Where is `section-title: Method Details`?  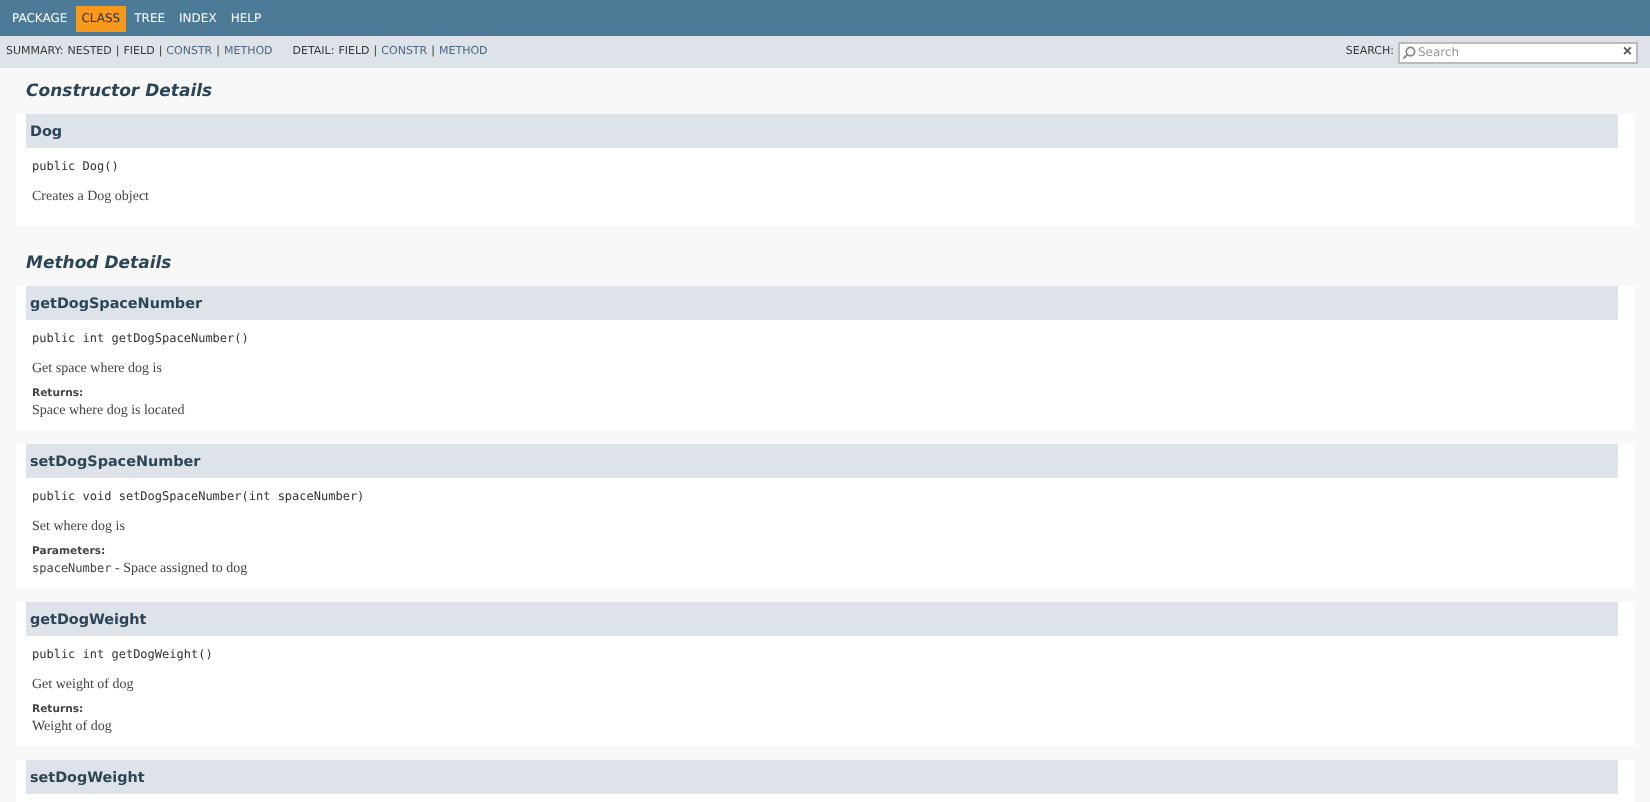 section-title: Method Details is located at coordinates (100, 264).